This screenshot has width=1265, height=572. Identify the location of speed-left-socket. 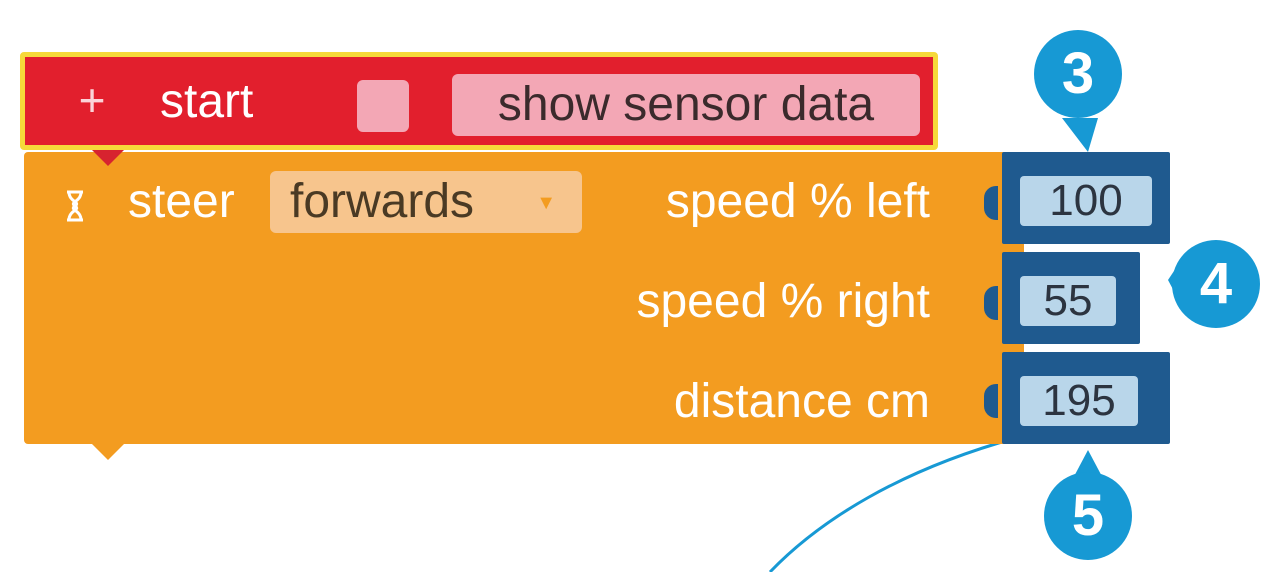
(991, 203).